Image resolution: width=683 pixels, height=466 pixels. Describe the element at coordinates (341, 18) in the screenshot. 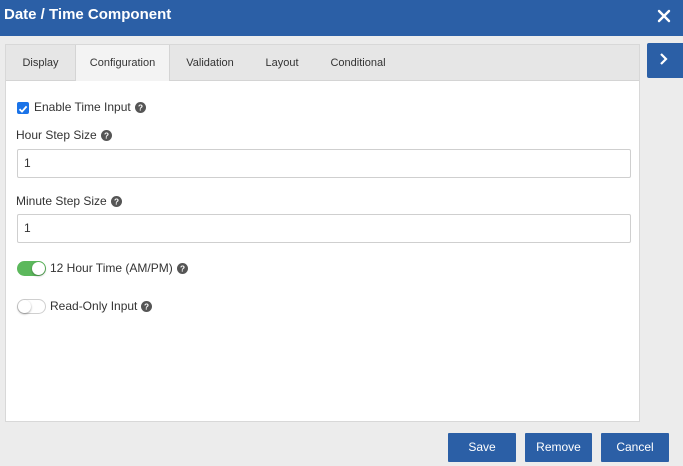

I see `dialog-header: Date / Time Component` at that location.